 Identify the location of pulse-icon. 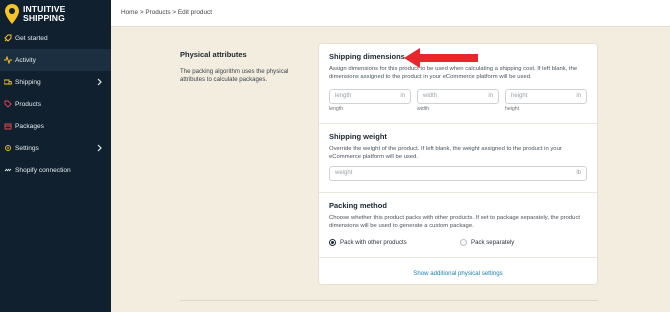
(8, 60).